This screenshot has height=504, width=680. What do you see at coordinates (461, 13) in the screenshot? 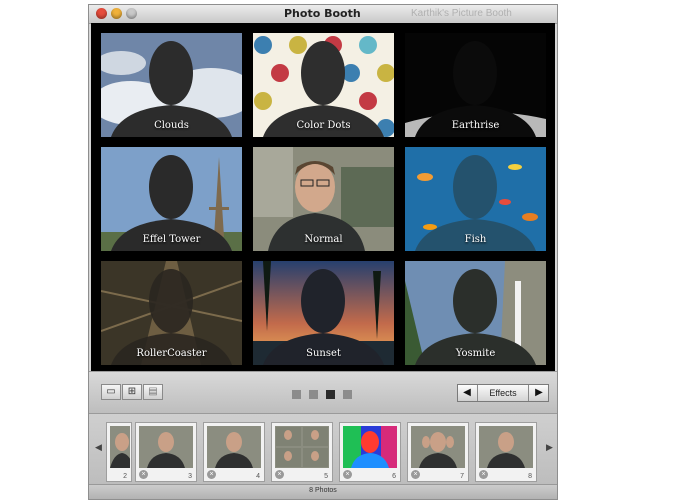
I see `window-ghost-title: Karthik's Picture Booth` at bounding box center [461, 13].